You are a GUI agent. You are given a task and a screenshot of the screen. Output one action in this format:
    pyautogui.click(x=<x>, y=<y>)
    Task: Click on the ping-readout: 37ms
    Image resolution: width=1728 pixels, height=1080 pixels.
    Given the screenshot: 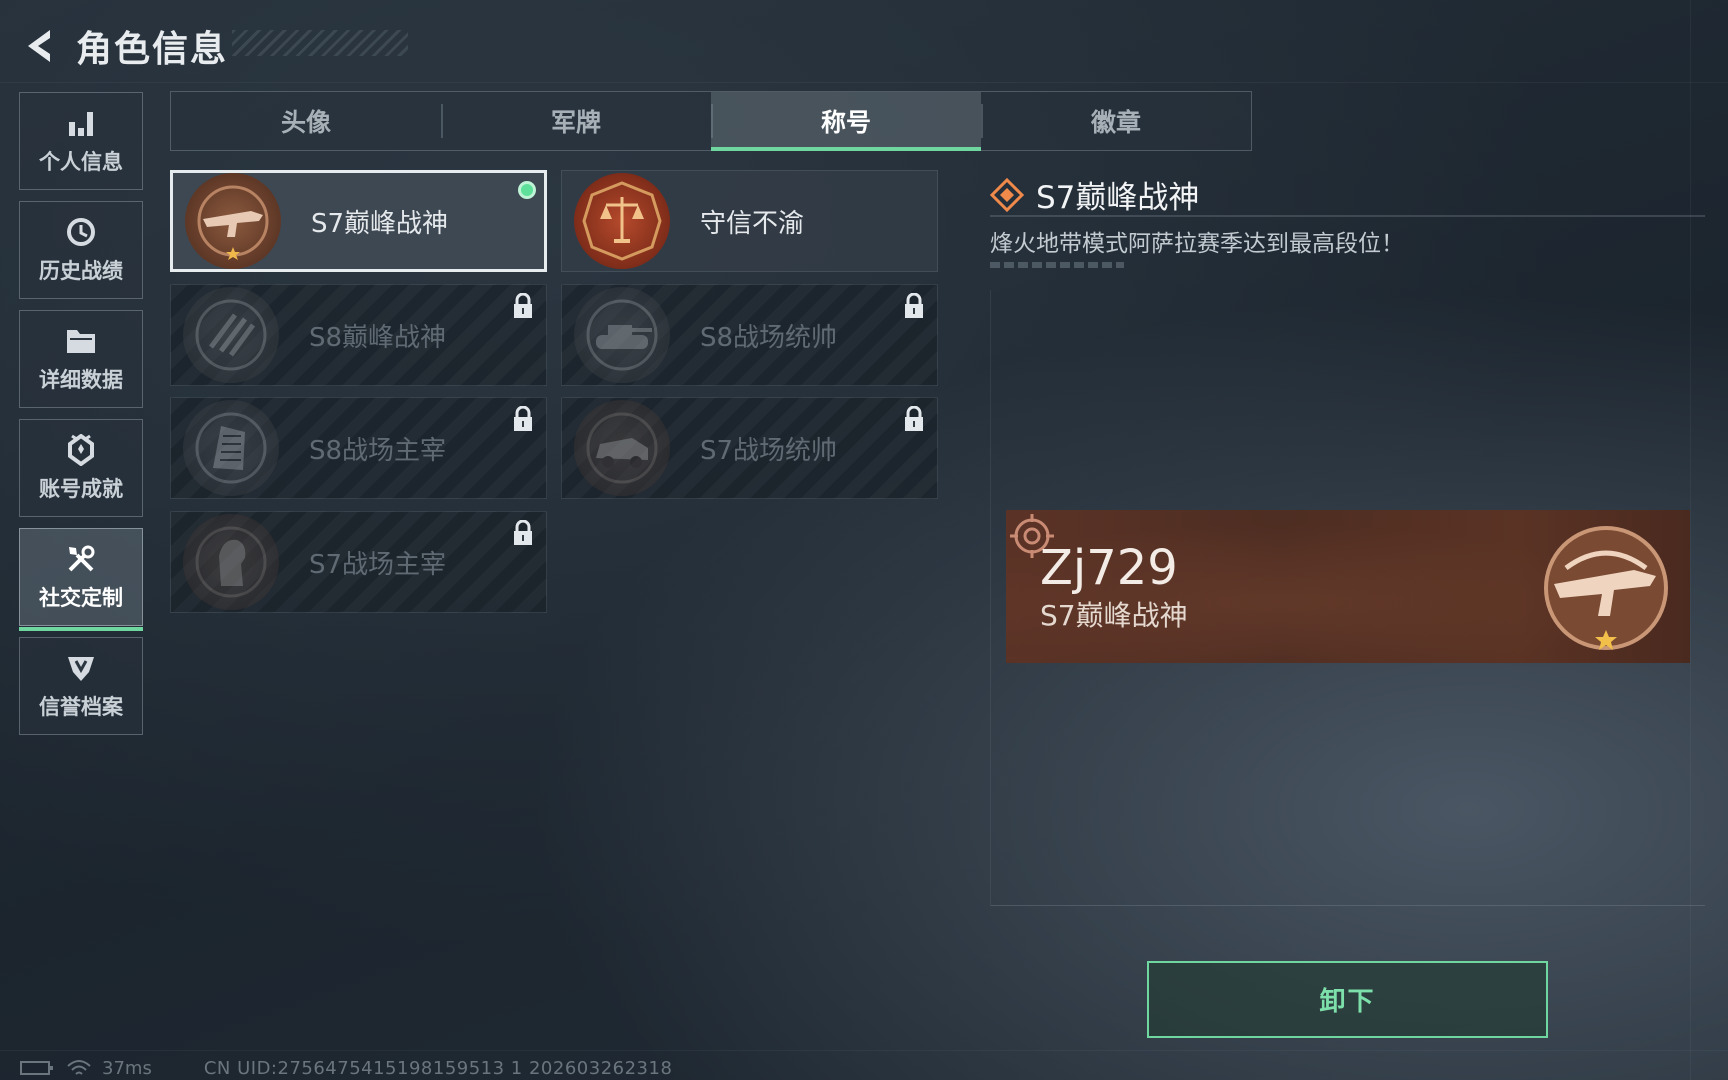 What is the action you would take?
    pyautogui.click(x=127, y=1068)
    